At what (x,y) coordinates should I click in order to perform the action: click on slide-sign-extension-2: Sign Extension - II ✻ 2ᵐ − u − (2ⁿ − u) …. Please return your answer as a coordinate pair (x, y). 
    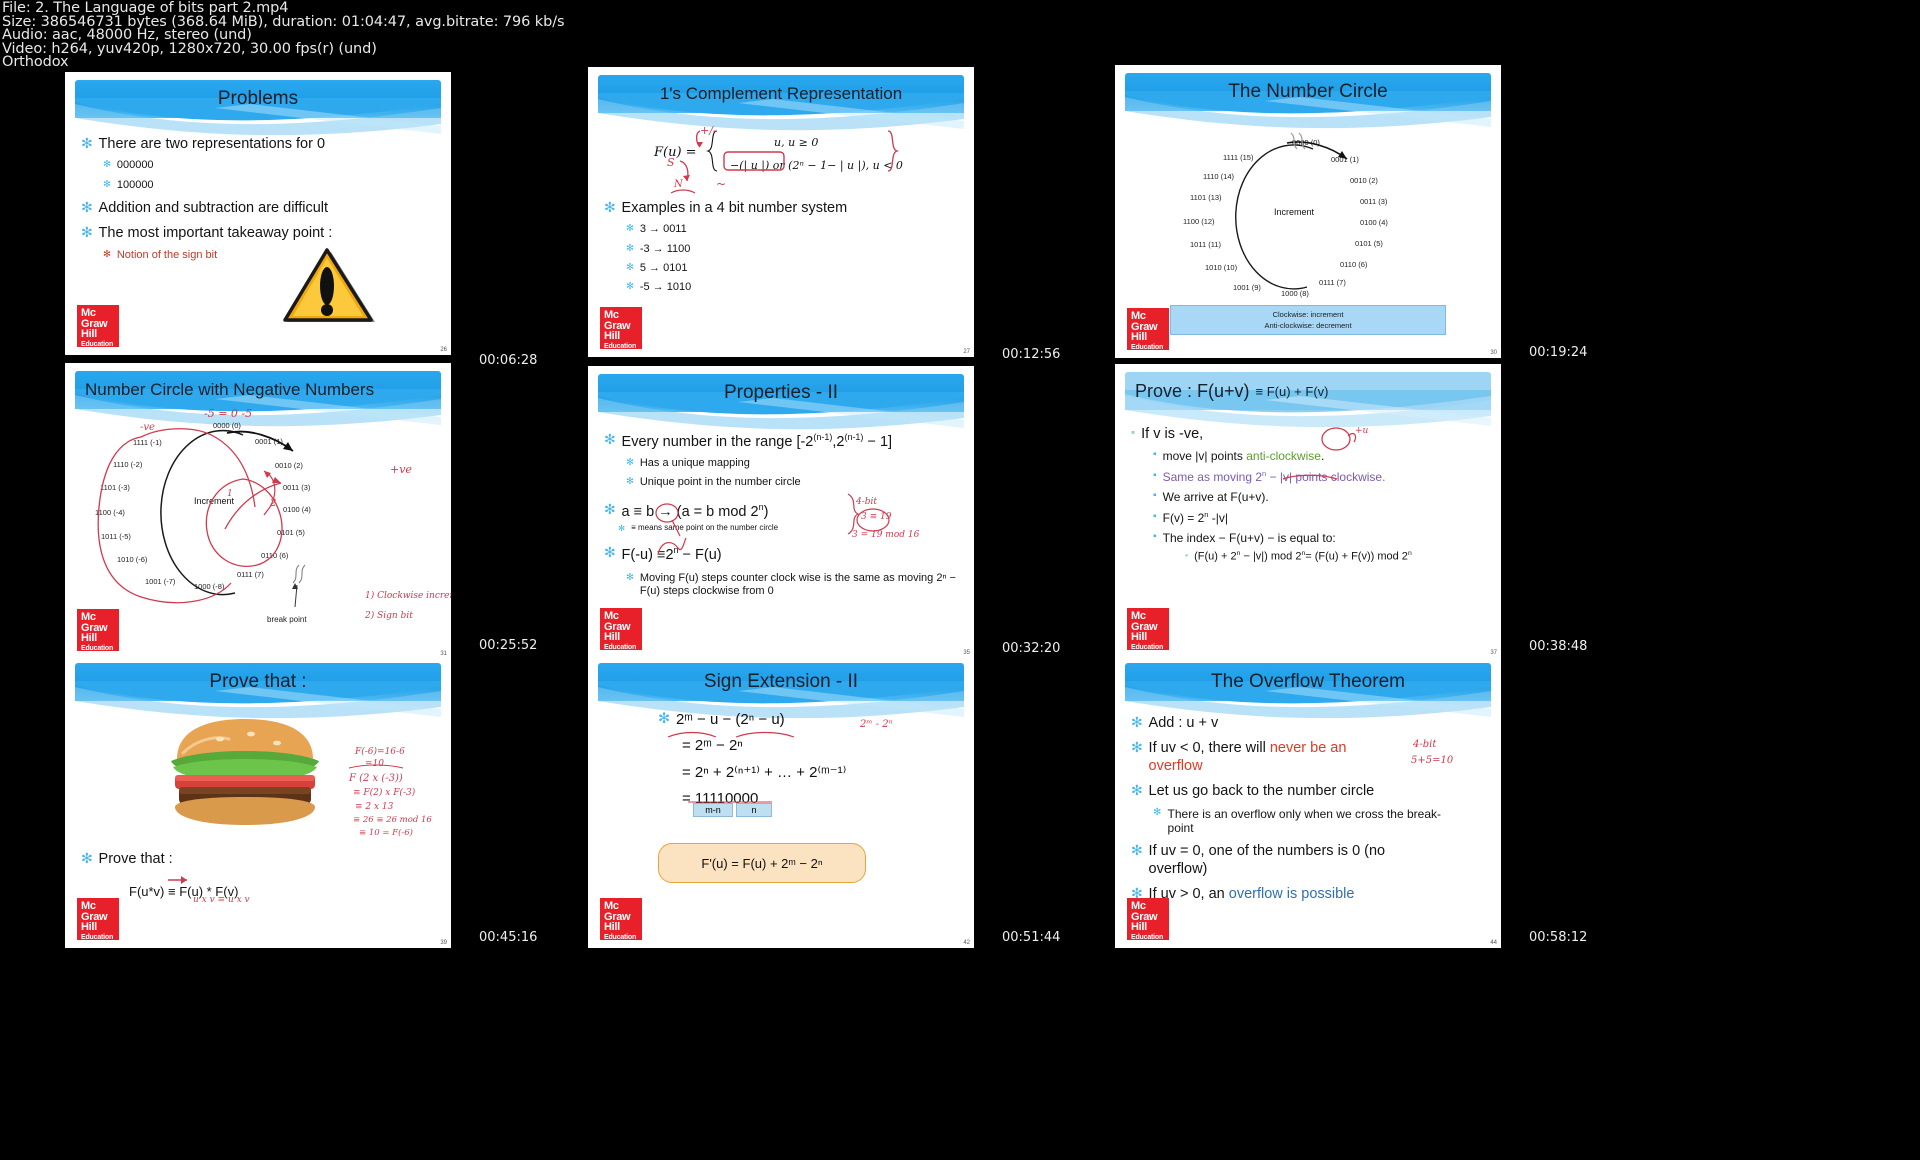
    Looking at the image, I should click on (781, 801).